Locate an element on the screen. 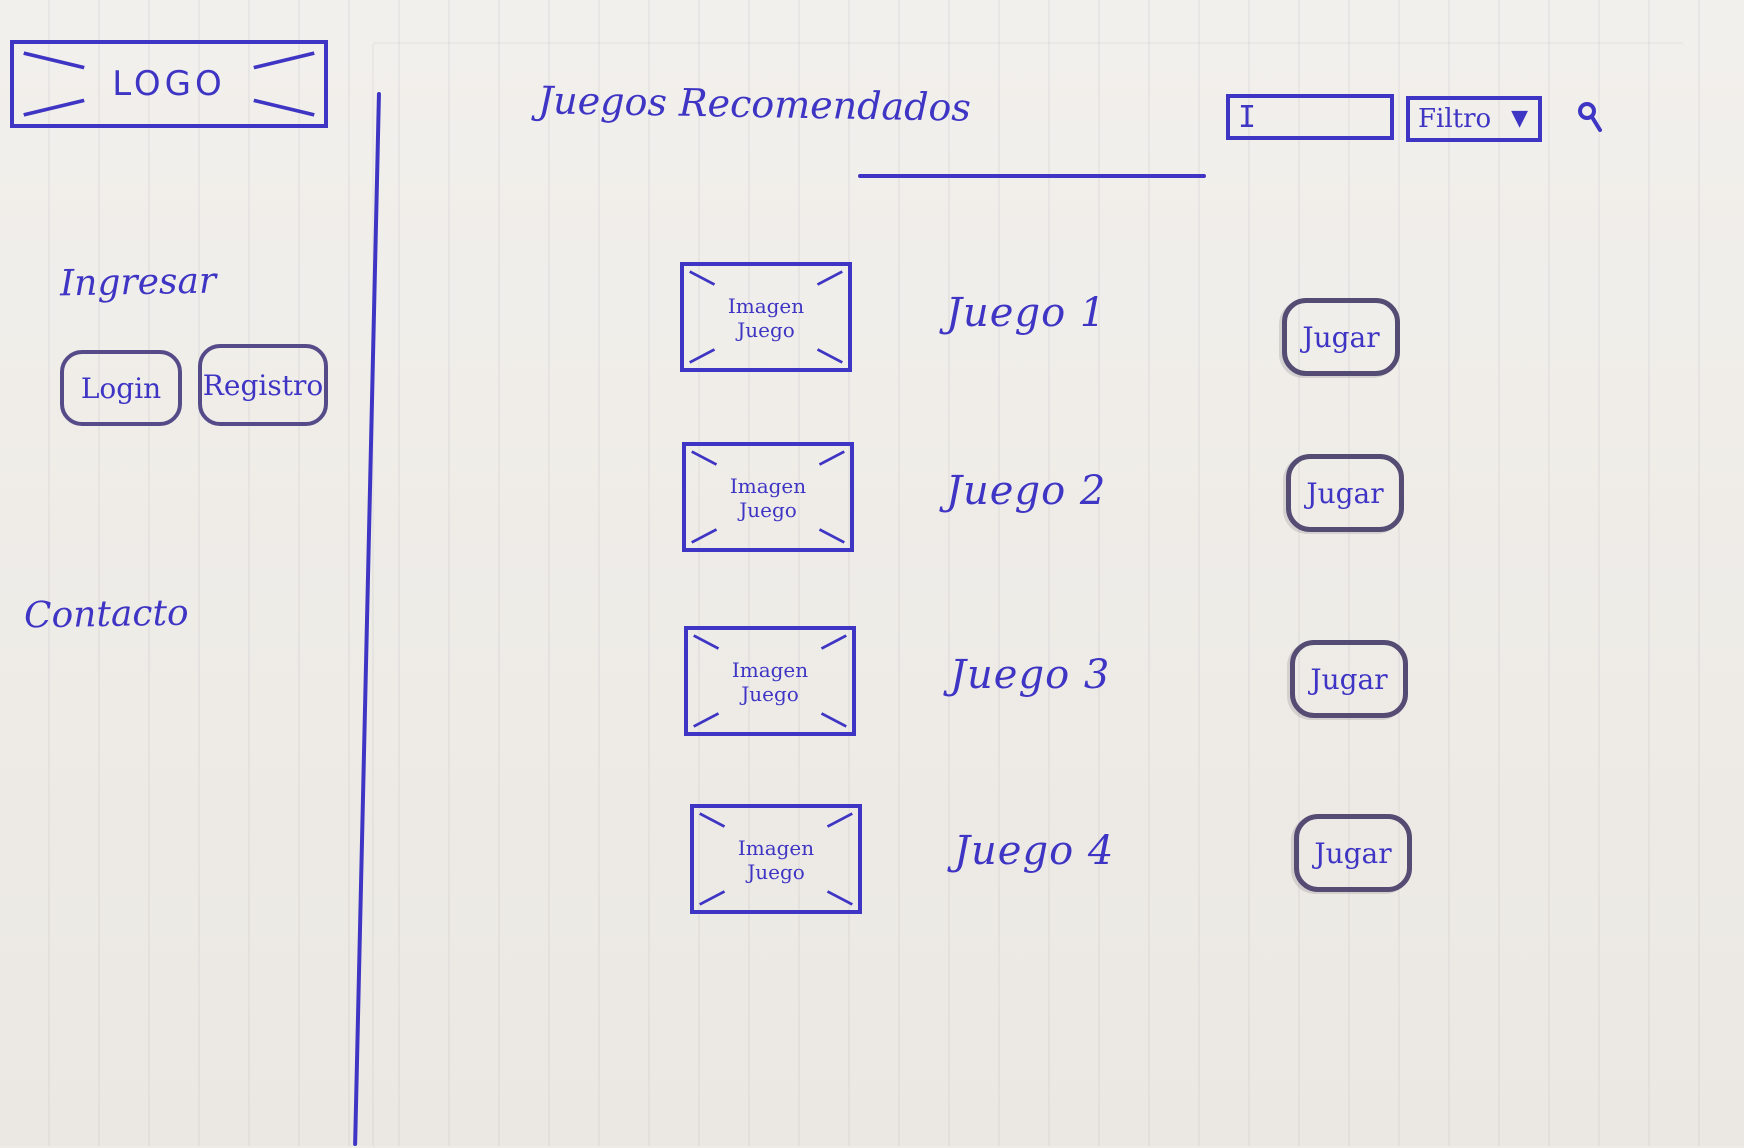  logo-box: LOGO is located at coordinates (169, 84).